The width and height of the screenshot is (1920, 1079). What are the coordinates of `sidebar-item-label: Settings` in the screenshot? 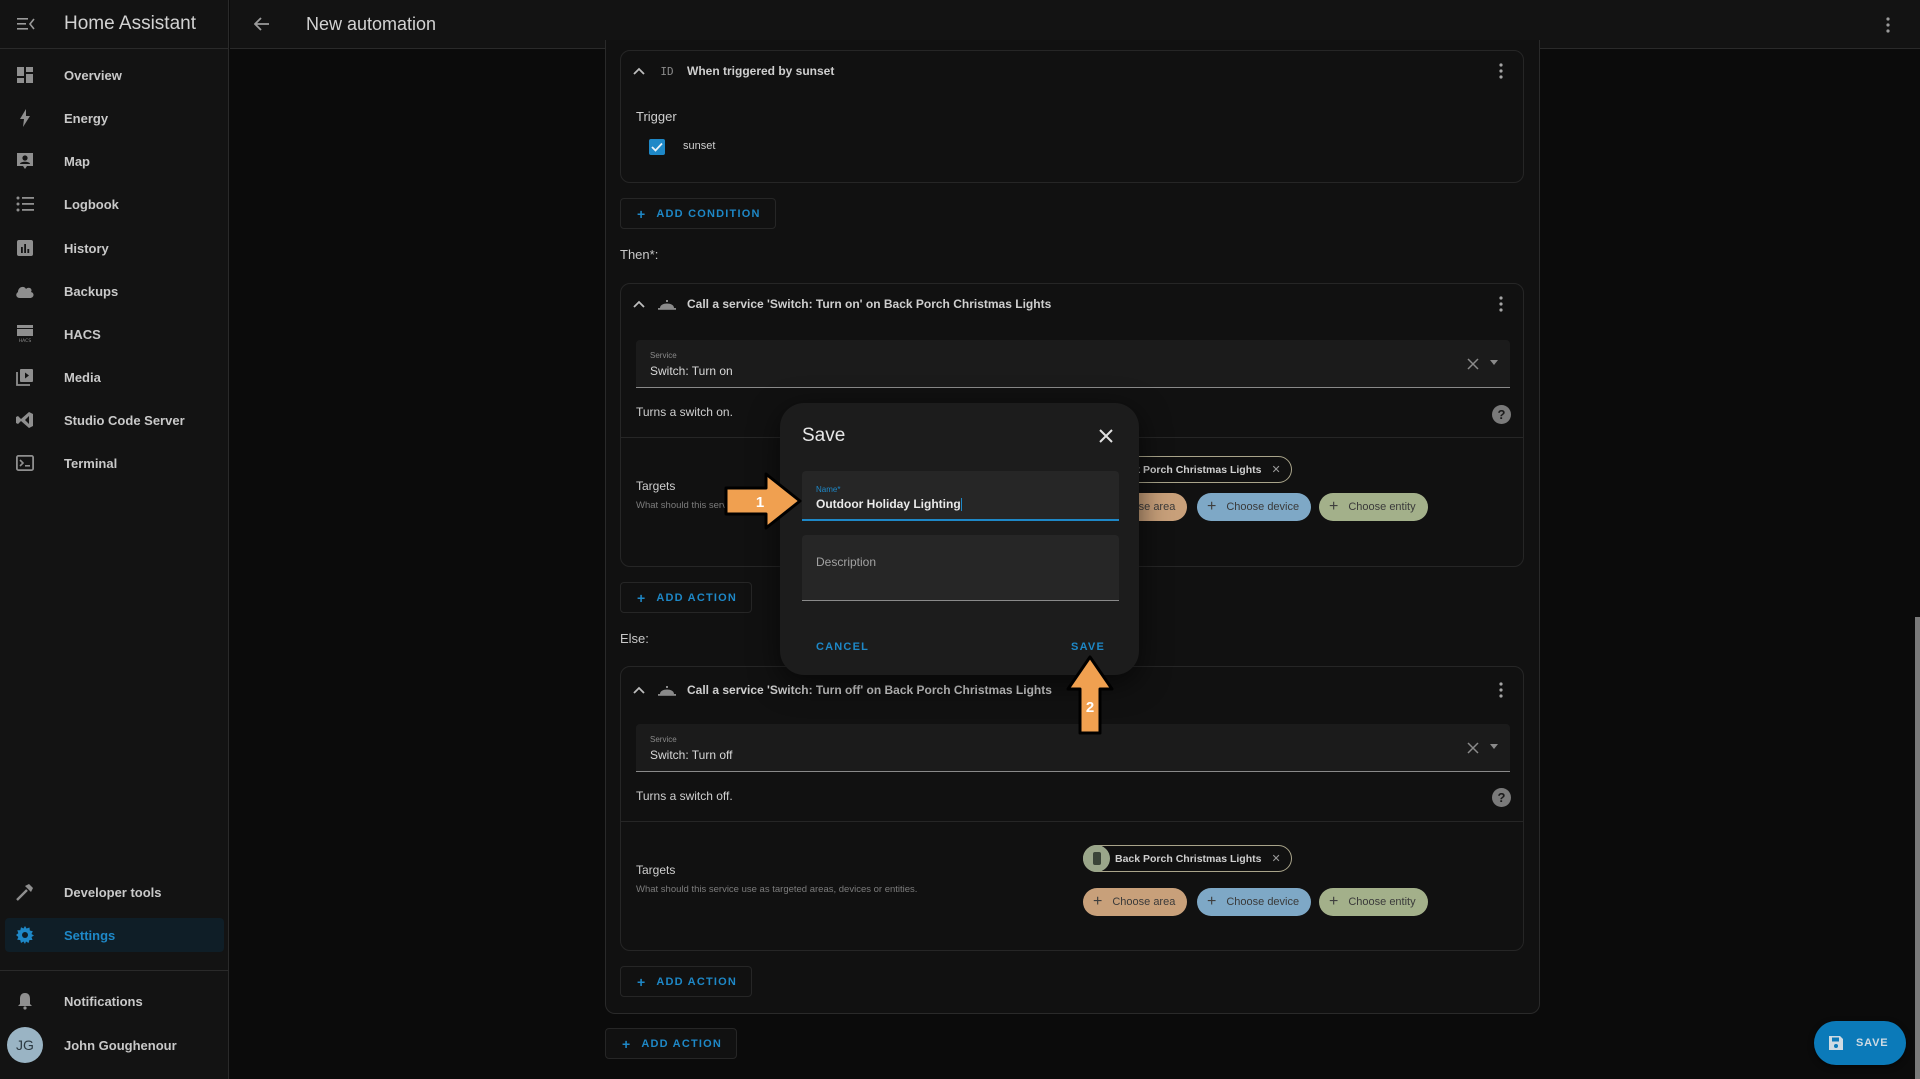 It's located at (90, 935).